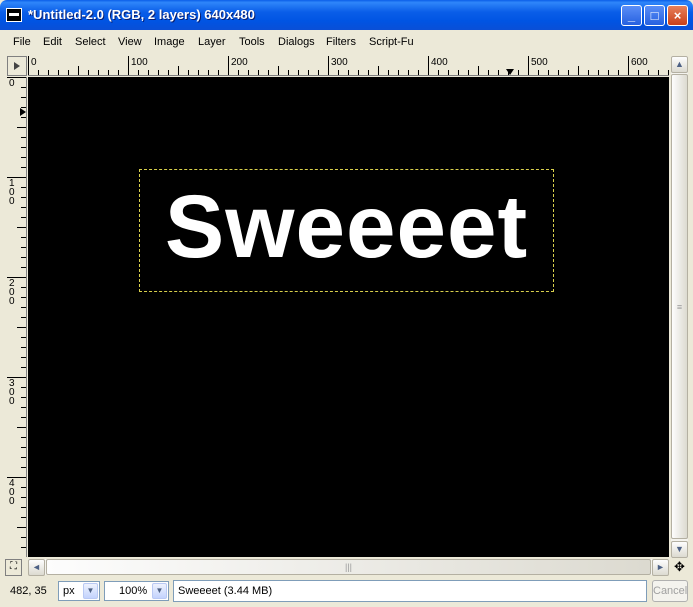 This screenshot has width=693, height=607. Describe the element at coordinates (22, 42) in the screenshot. I see `menu-file: File` at that location.